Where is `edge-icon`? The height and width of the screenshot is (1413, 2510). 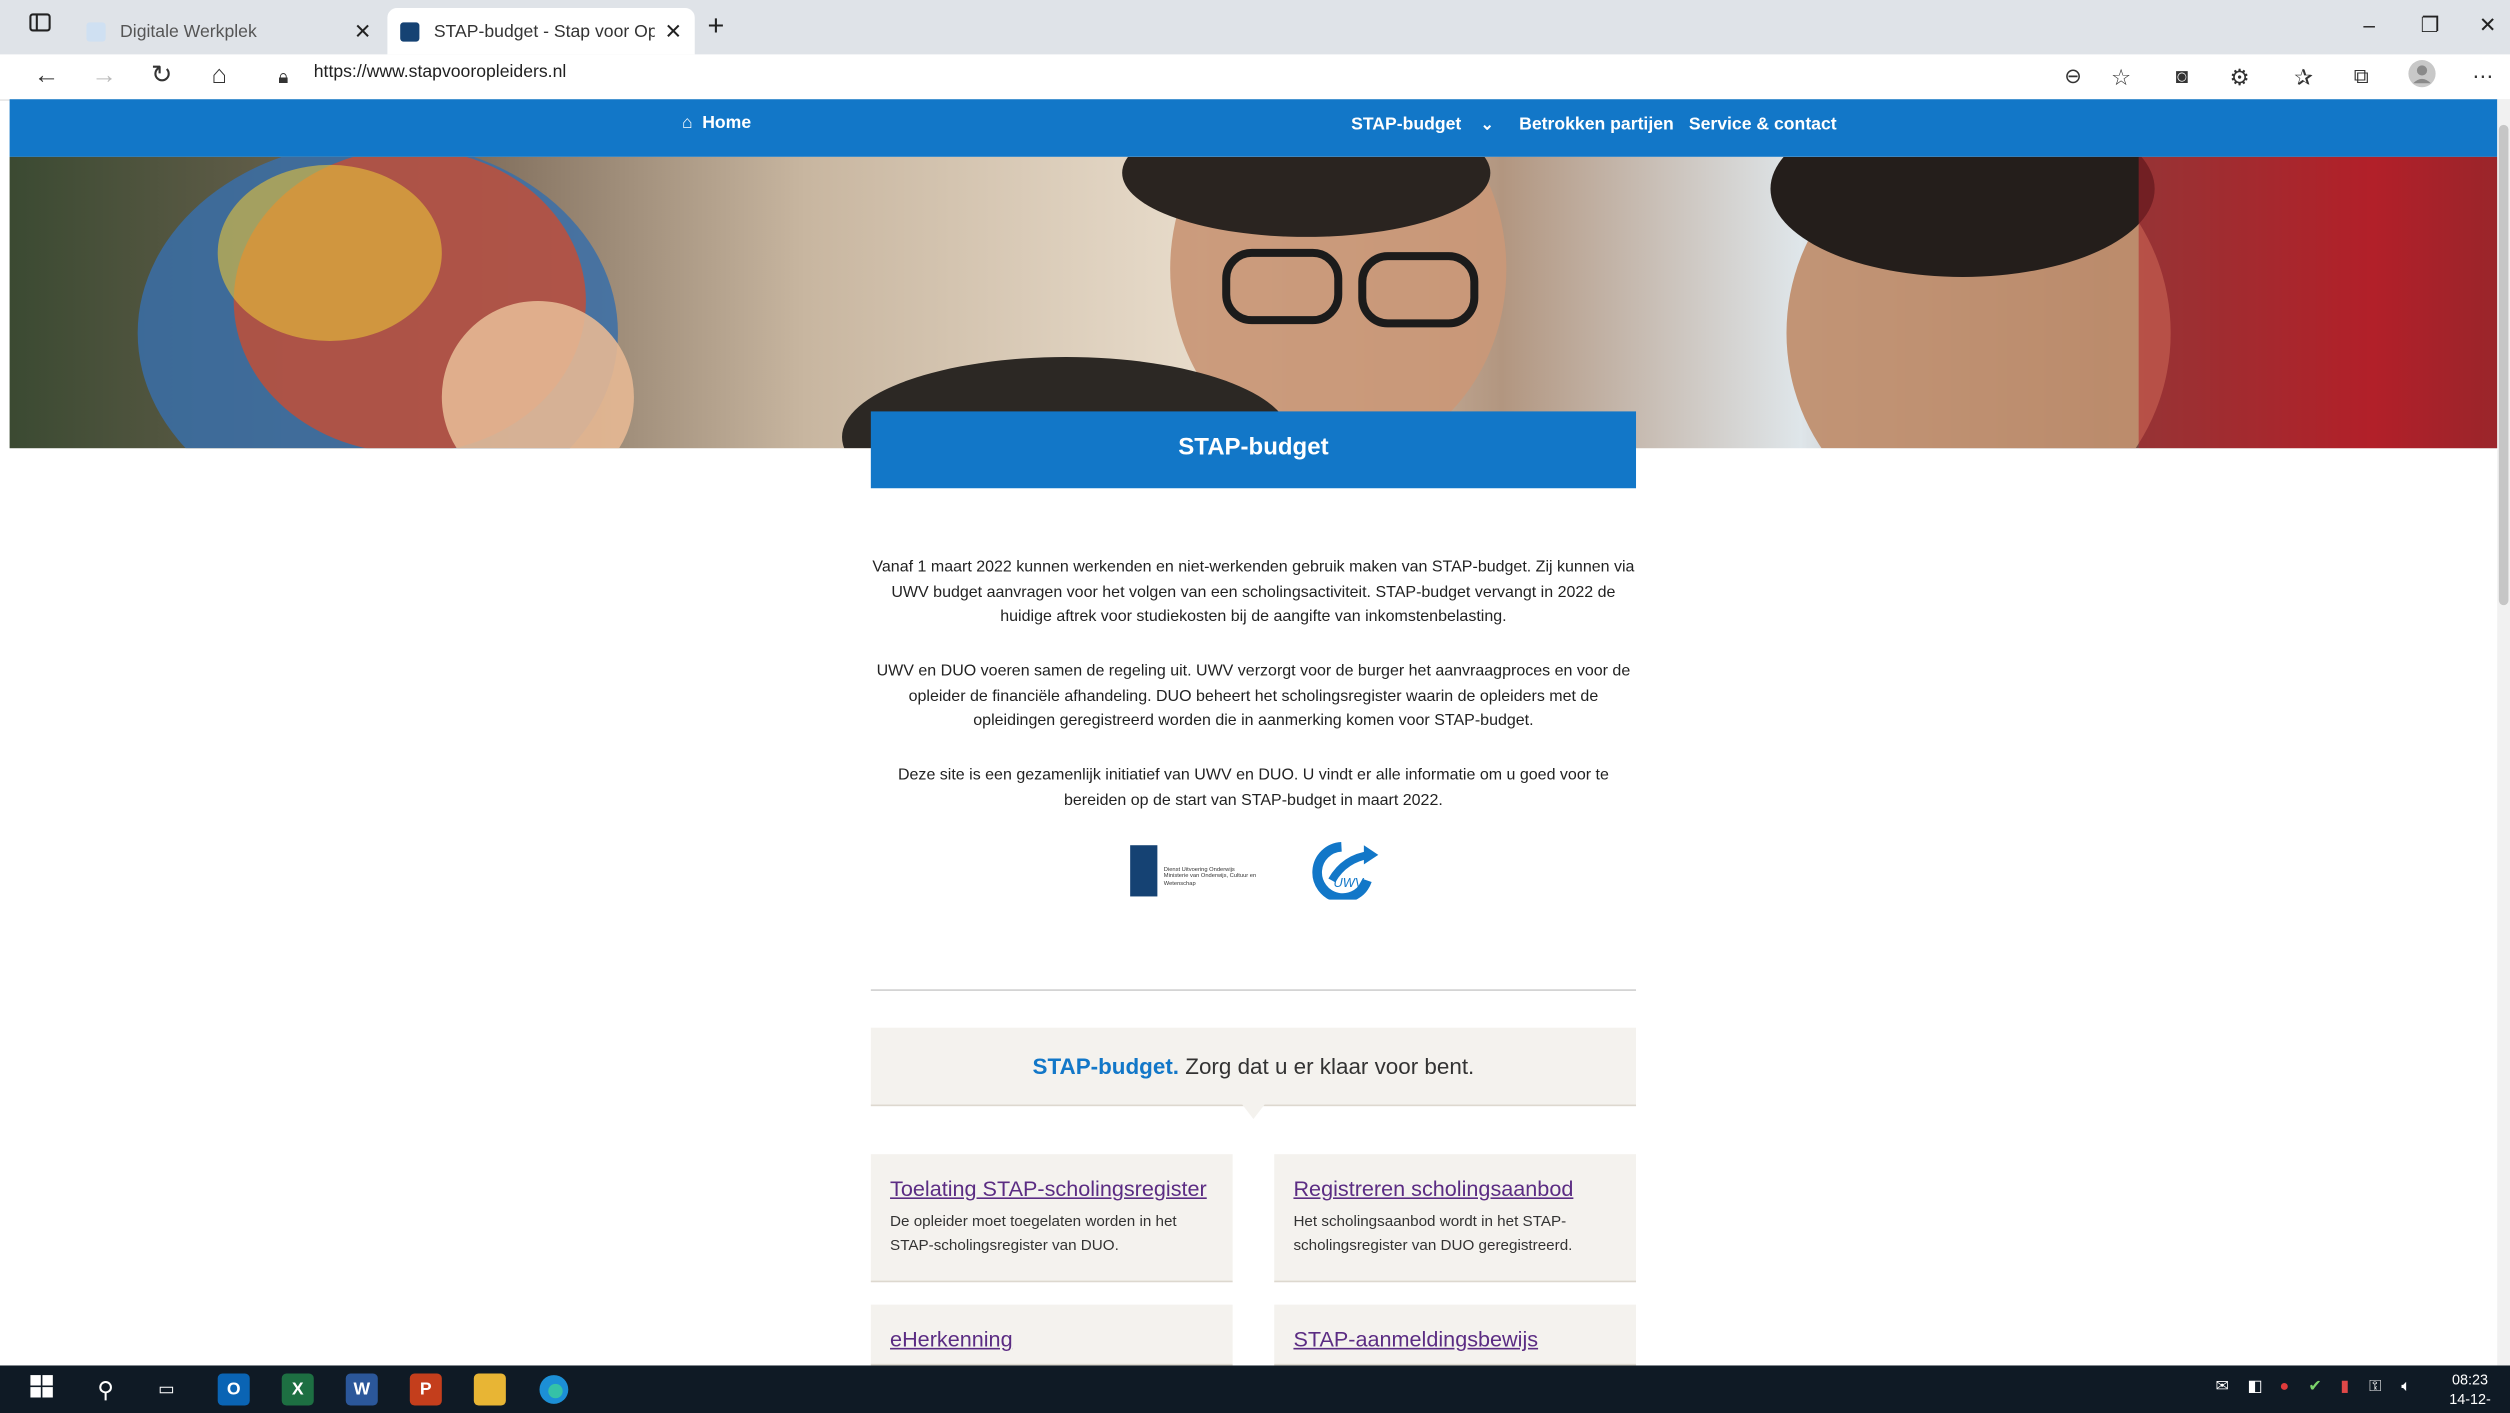 edge-icon is located at coordinates (553, 1389).